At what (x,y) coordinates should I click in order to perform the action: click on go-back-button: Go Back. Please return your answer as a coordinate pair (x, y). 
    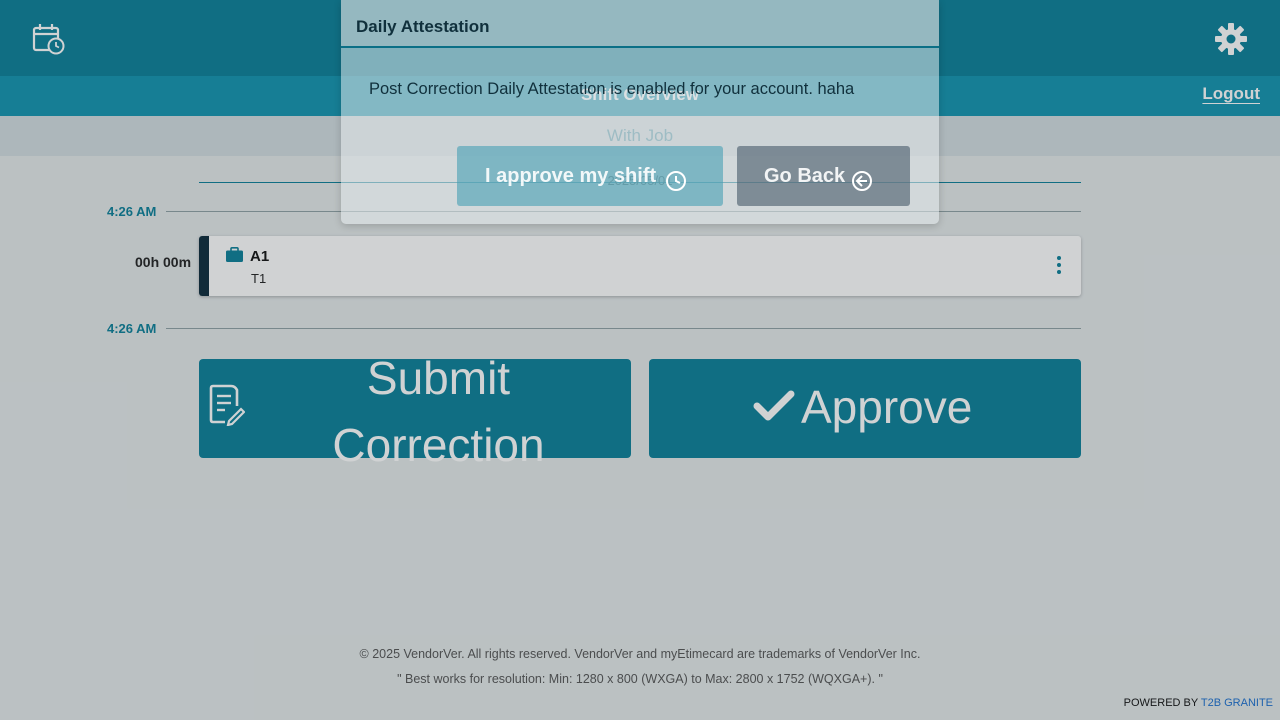
    Looking at the image, I should click on (823, 176).